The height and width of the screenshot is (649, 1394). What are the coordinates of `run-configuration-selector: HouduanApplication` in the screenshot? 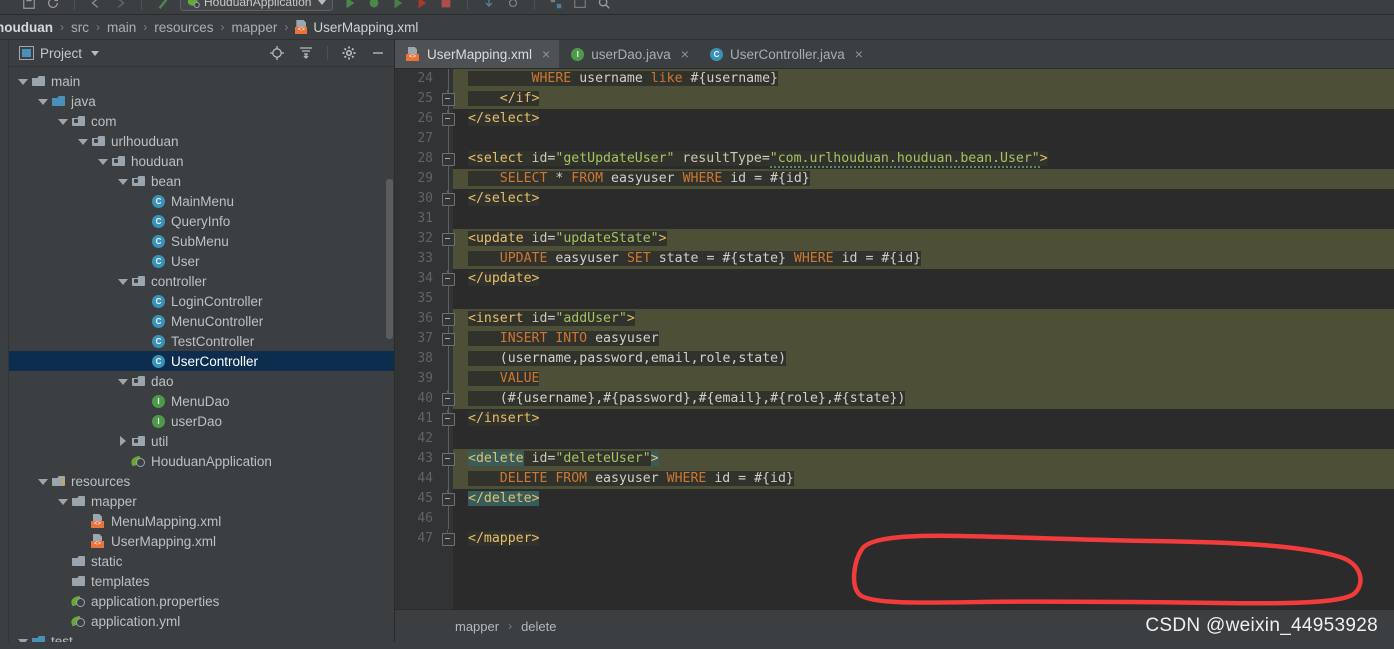 It's located at (257, 5).